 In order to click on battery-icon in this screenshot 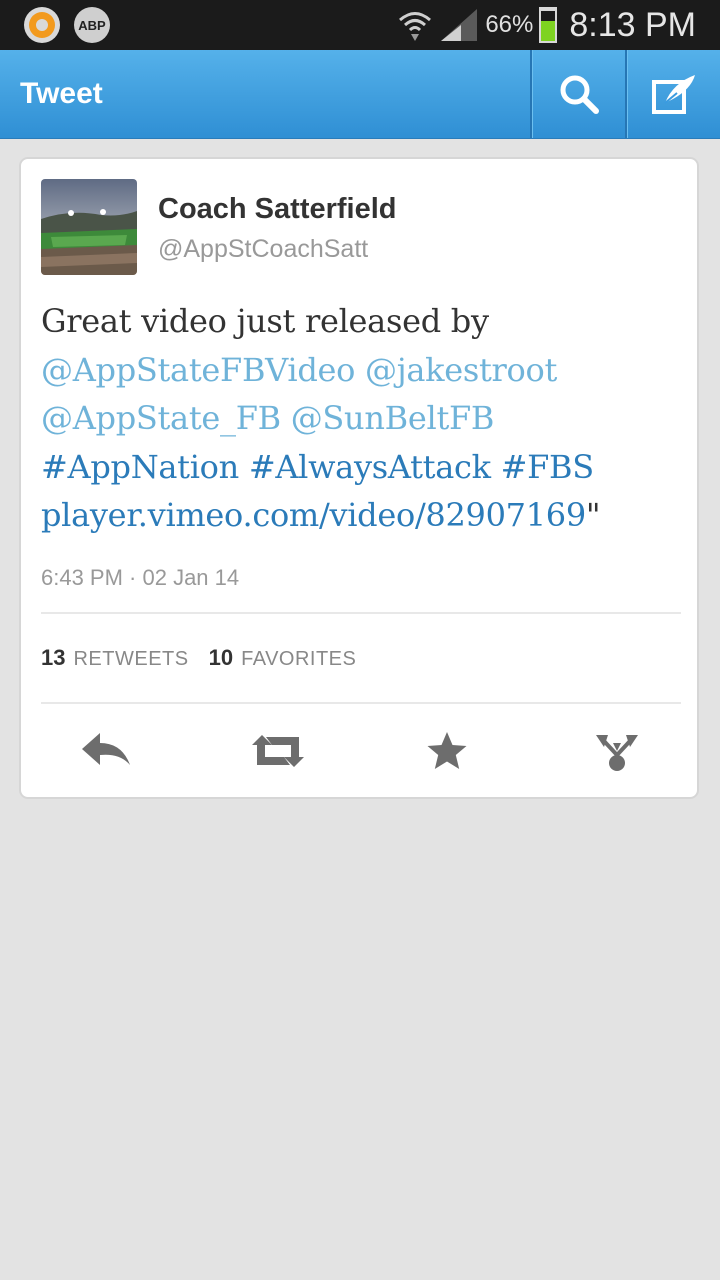, I will do `click(548, 25)`.